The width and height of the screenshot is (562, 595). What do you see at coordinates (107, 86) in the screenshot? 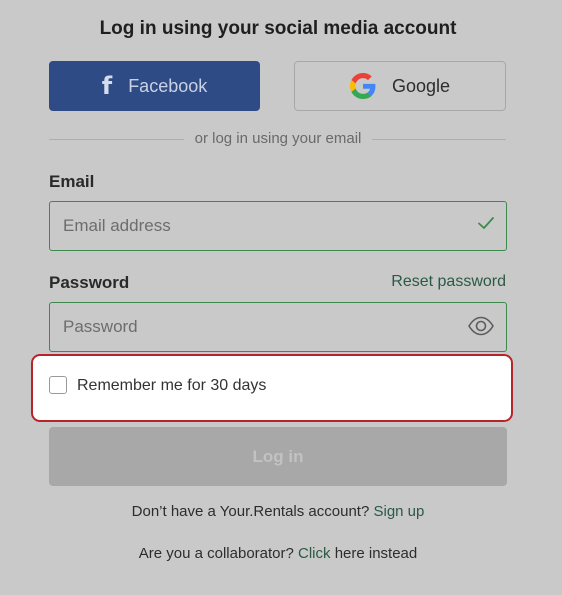
I see `facebook-icon: f` at bounding box center [107, 86].